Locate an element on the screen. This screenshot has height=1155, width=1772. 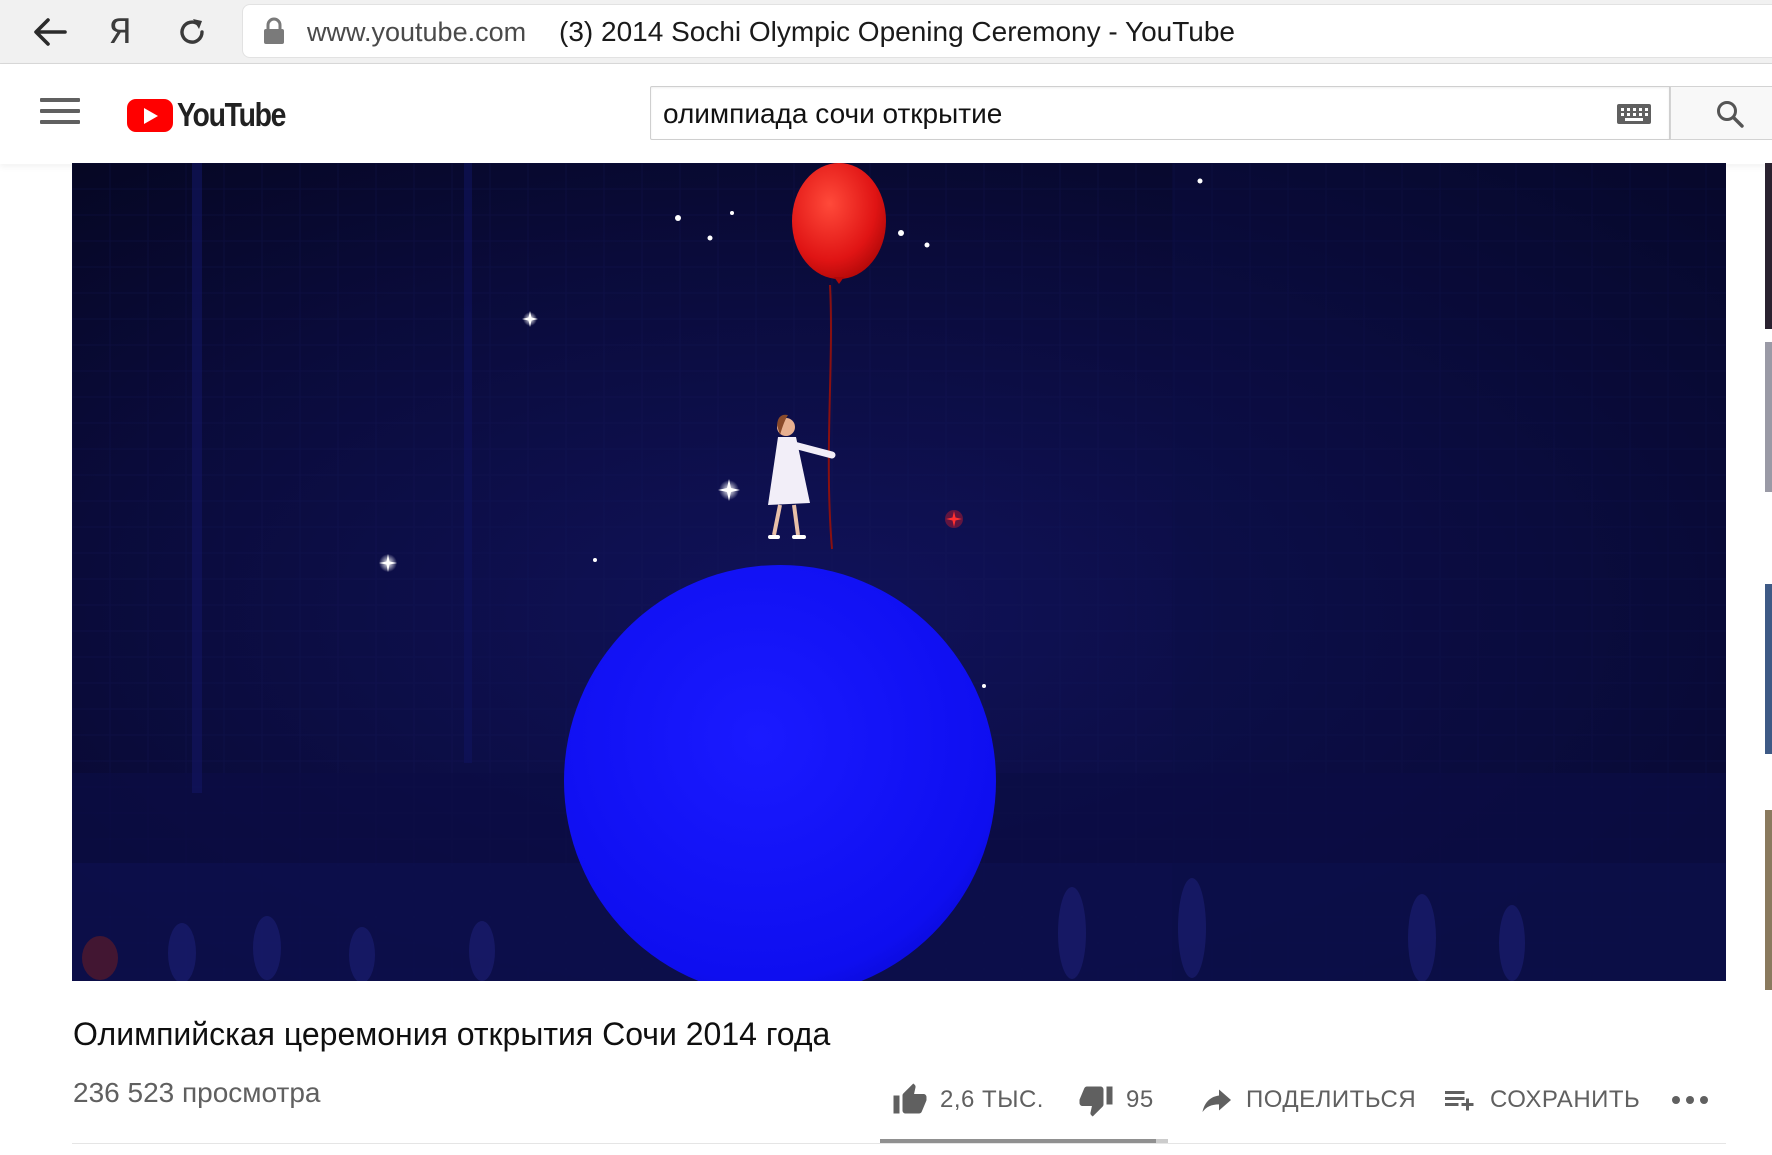
share-label: ПОДЕЛИТЬСЯ is located at coordinates (1331, 1099).